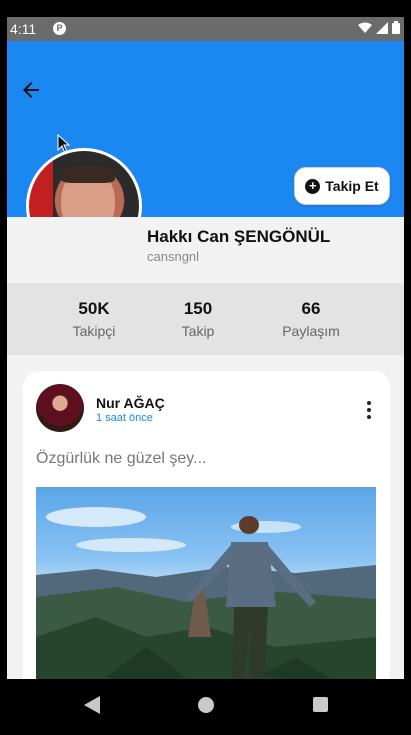 The width and height of the screenshot is (411, 735). I want to click on profile-stats: 50K Takipçi 150 Takip 66 Paylaşım, so click(205, 319).